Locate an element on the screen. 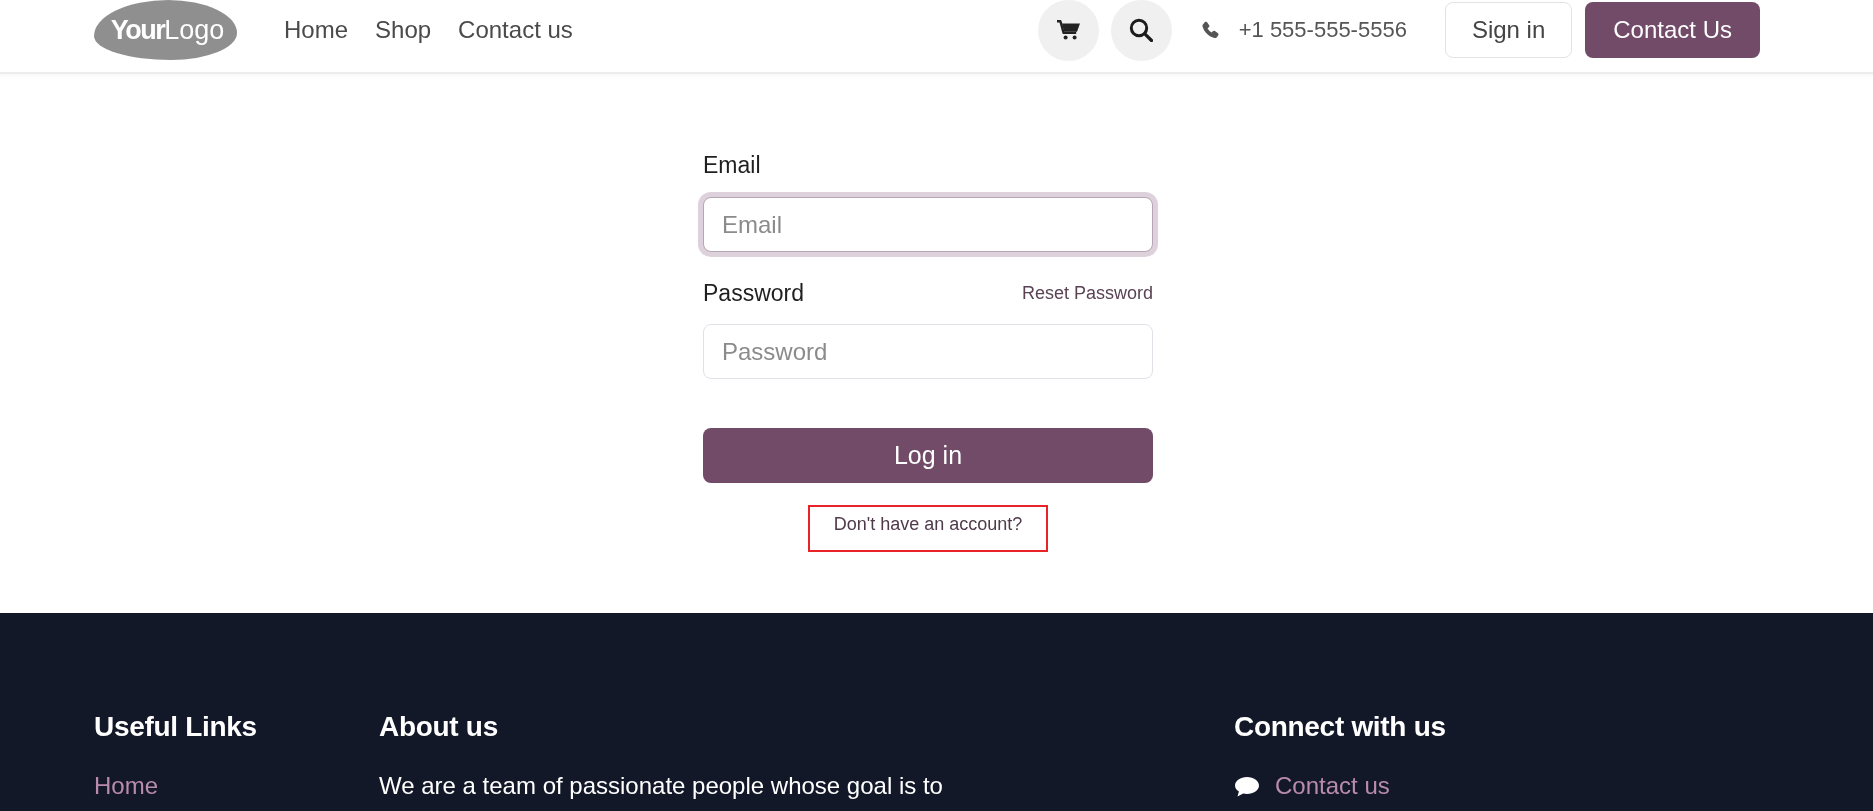  nav-link: Contact us is located at coordinates (515, 30).